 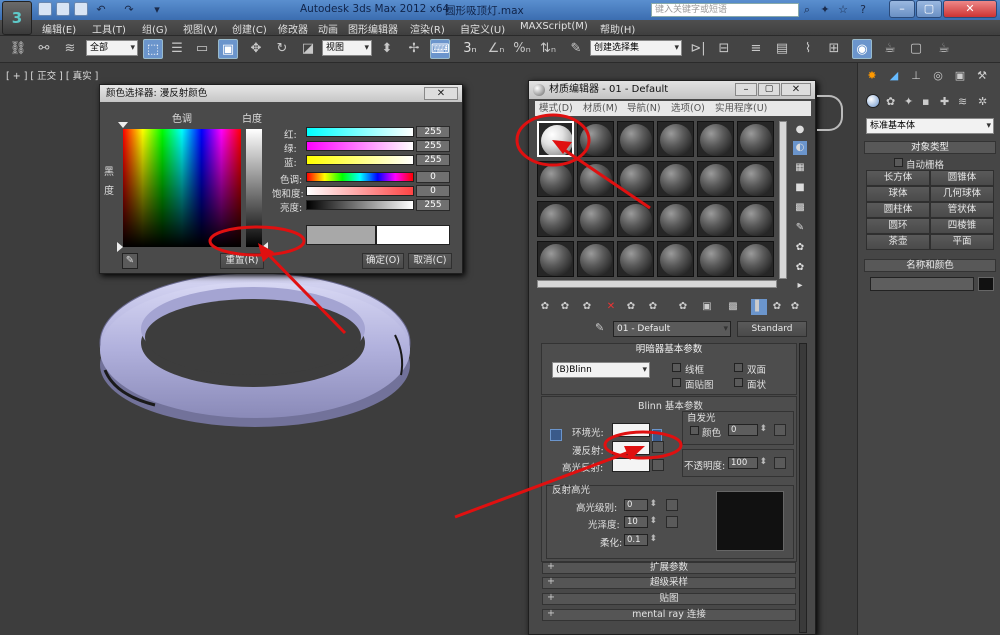 I want to click on helpers-icon: ✚, so click(x=944, y=101).